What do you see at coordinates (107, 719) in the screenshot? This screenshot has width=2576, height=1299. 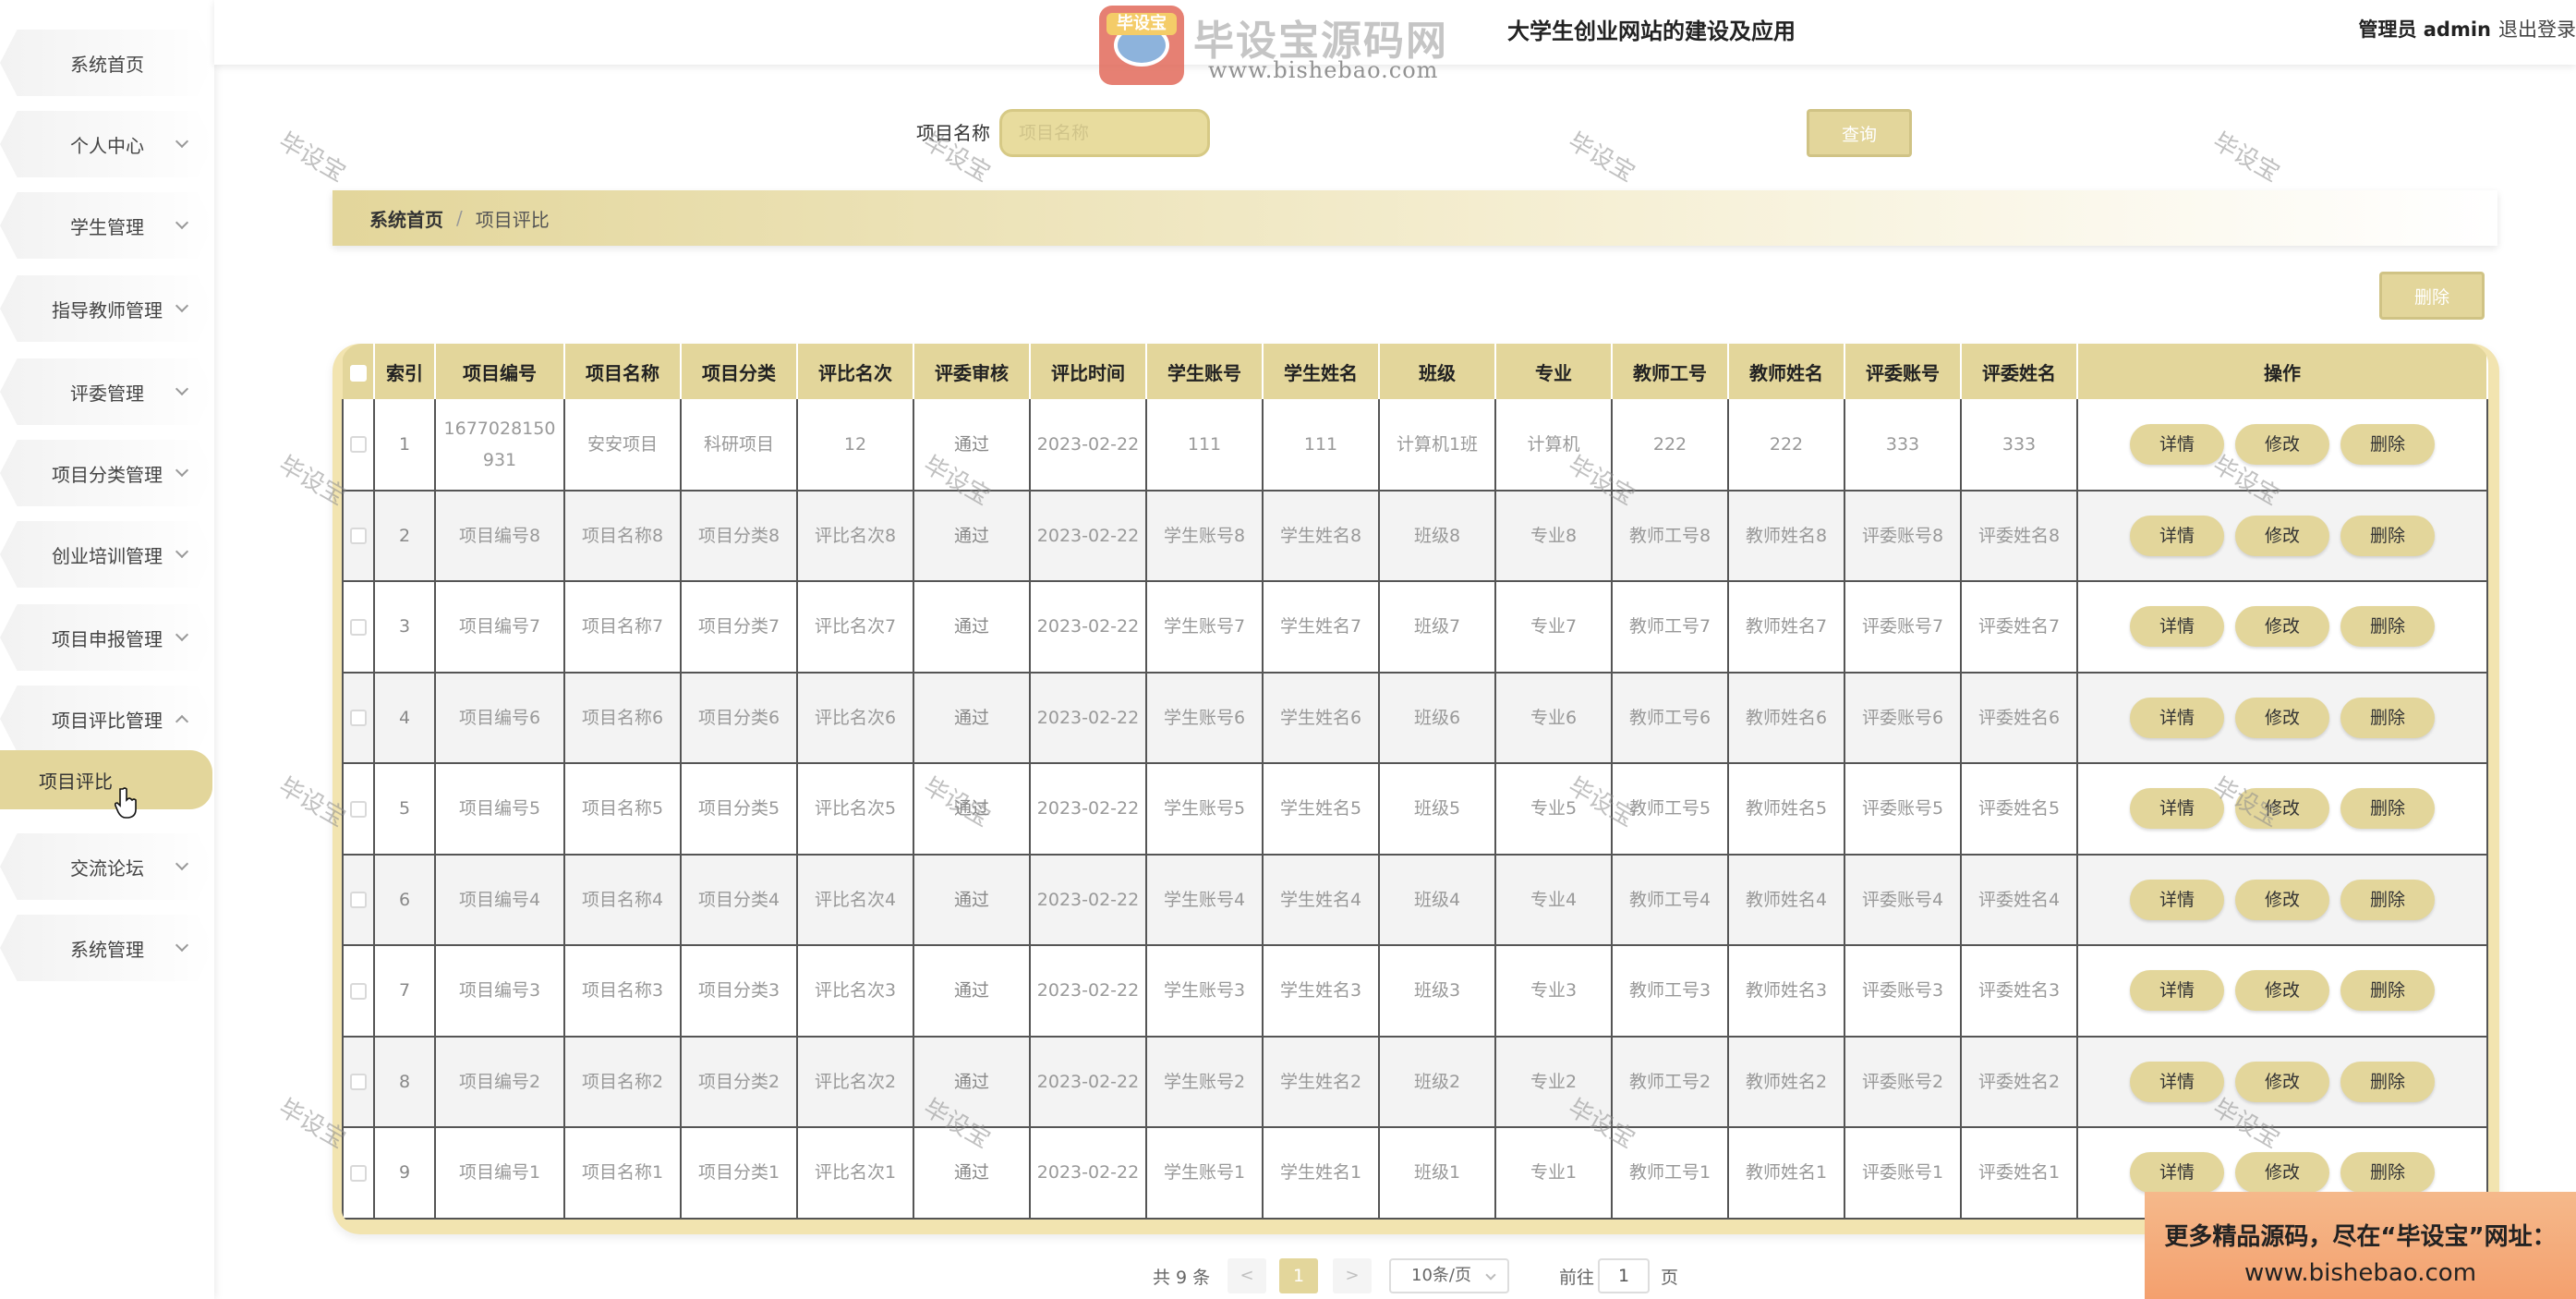 I see `sidebar-item-8: 项目评比管理` at bounding box center [107, 719].